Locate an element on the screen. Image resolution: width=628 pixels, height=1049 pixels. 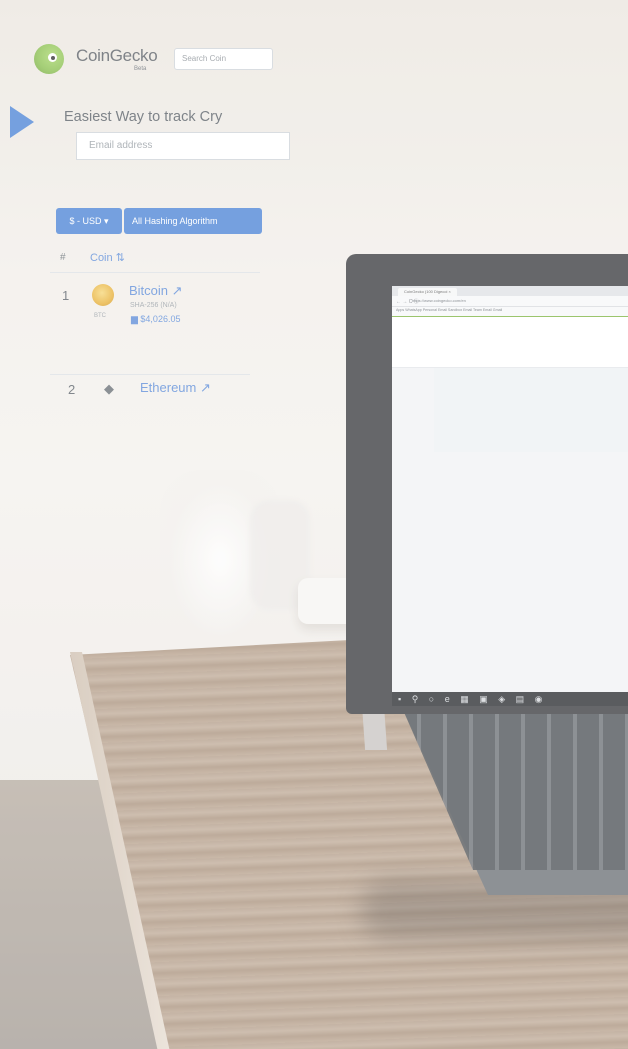
algorithm-dropdown: All Hashing Algorithm is located at coordinates (193, 221).